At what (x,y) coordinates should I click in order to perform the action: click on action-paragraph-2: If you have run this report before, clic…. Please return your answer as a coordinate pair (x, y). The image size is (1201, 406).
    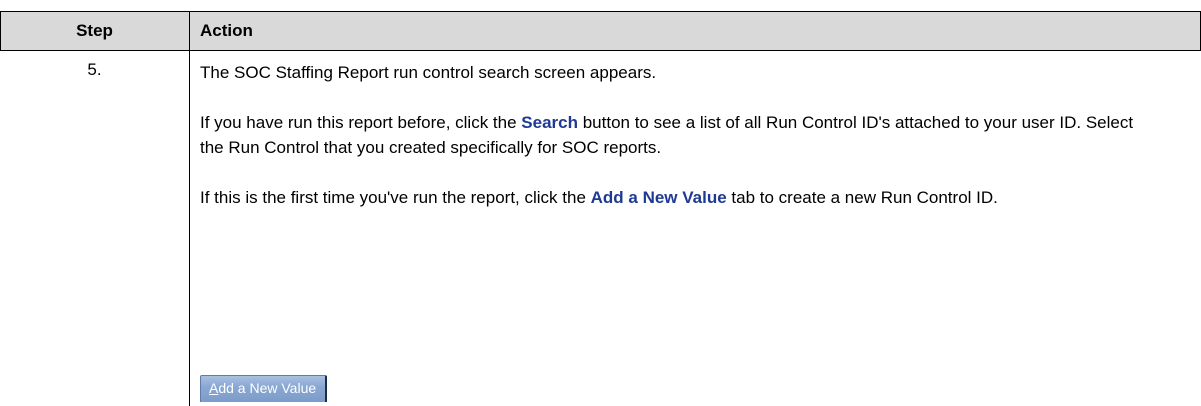
    Looking at the image, I should click on (680, 135).